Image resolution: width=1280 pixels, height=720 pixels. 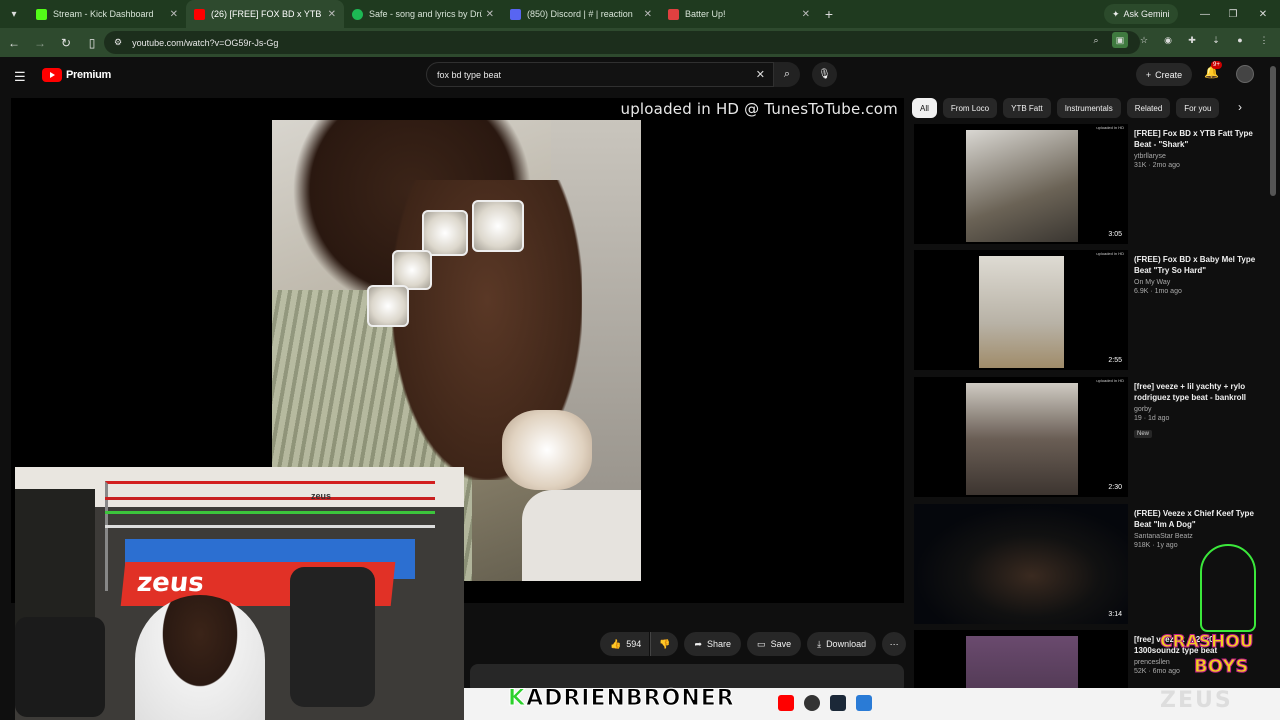 I want to click on profile-extension-icon: ◉, so click(x=1168, y=40).